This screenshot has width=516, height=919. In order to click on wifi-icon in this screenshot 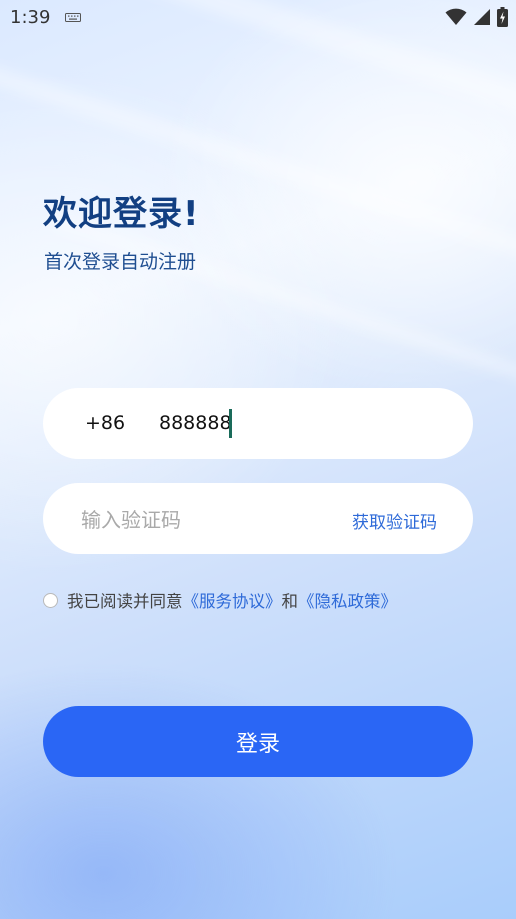, I will do `click(456, 16)`.